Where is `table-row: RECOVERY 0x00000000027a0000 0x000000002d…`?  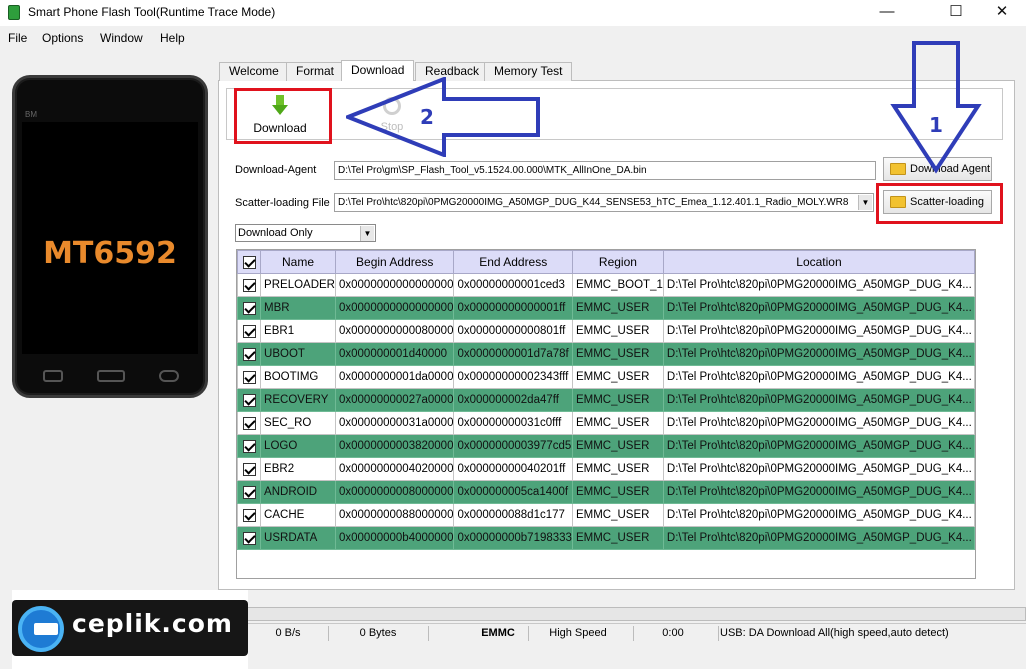 table-row: RECOVERY 0x00000000027a0000 0x000000002d… is located at coordinates (606, 400).